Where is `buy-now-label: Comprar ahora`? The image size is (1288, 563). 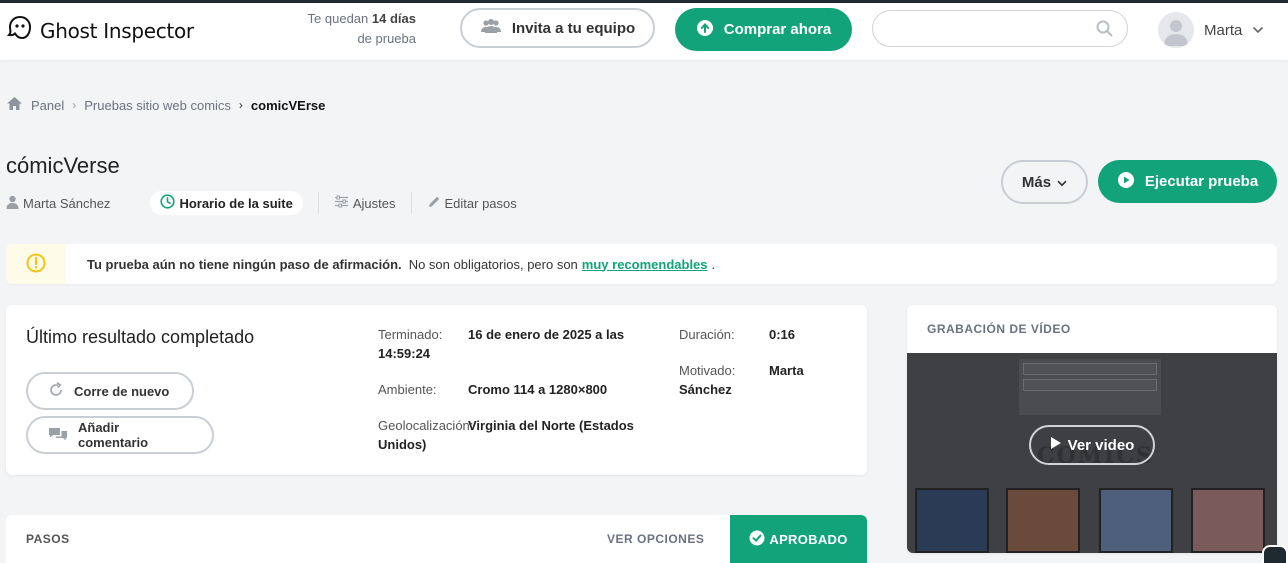
buy-now-label: Comprar ahora is located at coordinates (777, 29).